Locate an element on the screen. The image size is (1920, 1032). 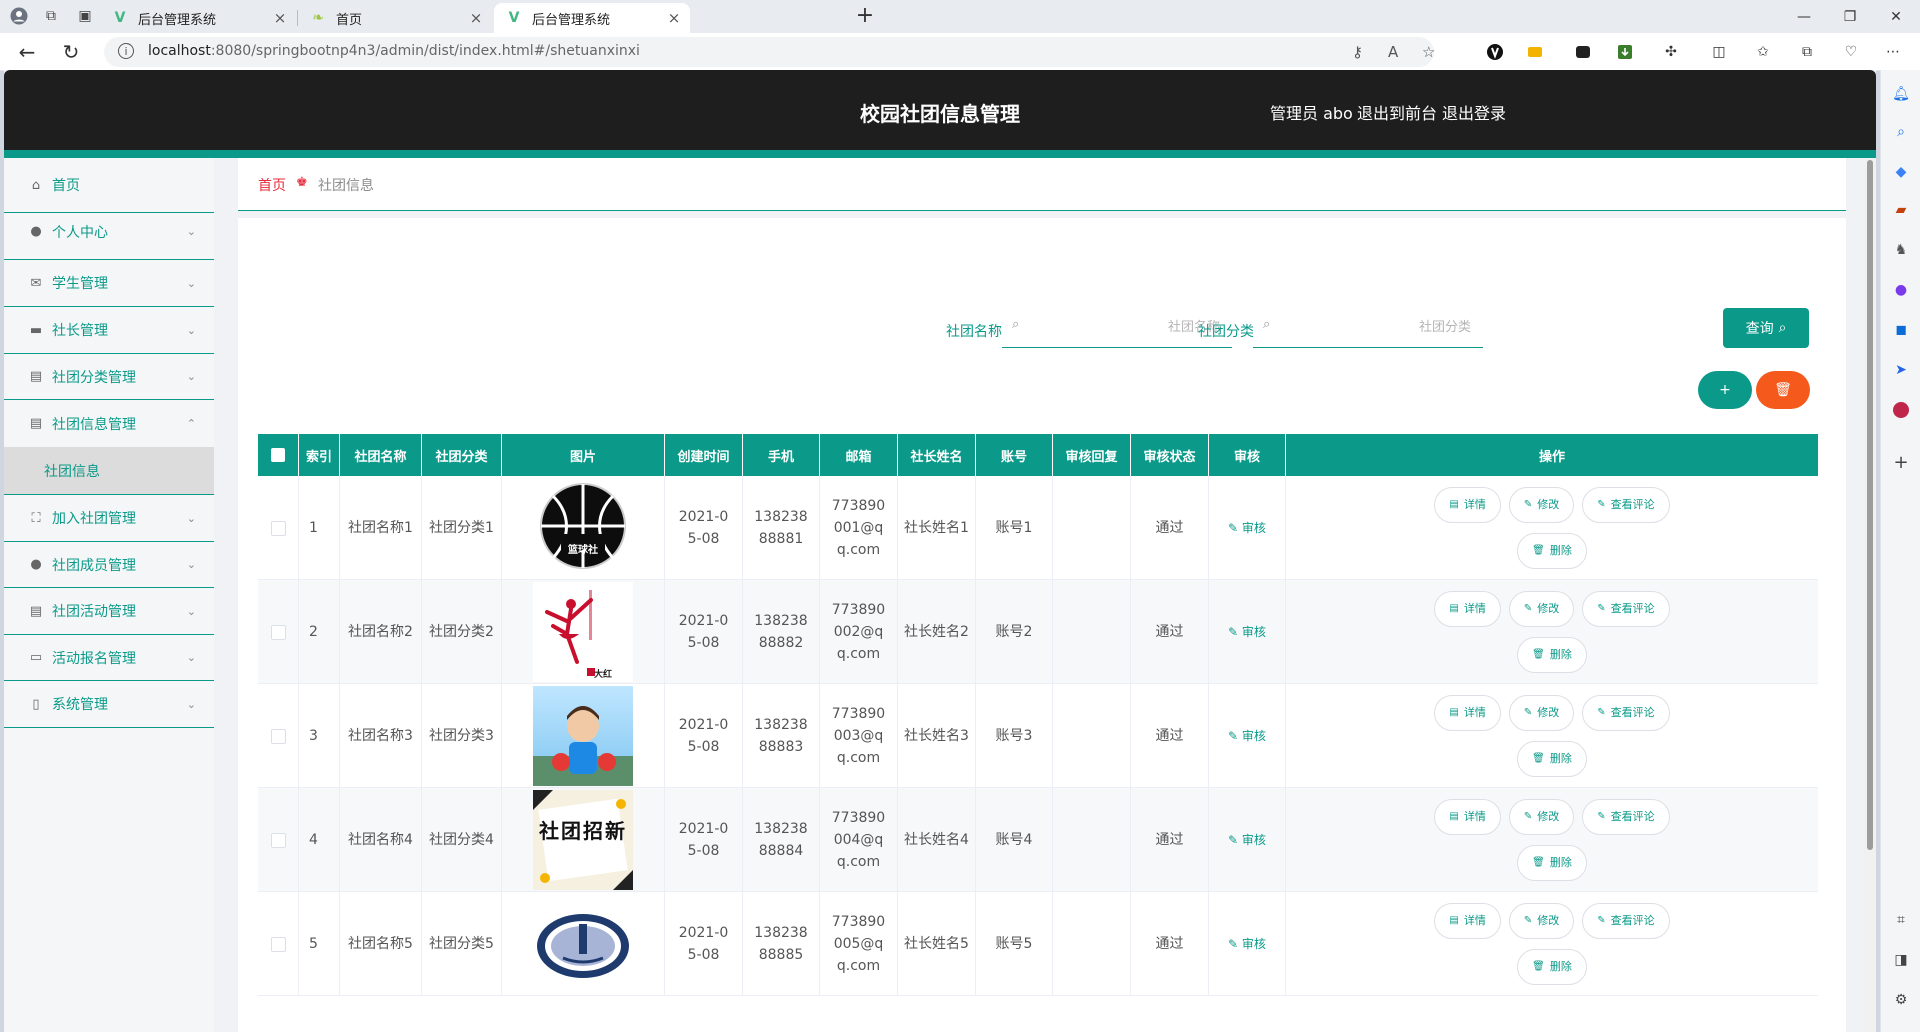
page-scrollbar is located at coordinates (1870, 595).